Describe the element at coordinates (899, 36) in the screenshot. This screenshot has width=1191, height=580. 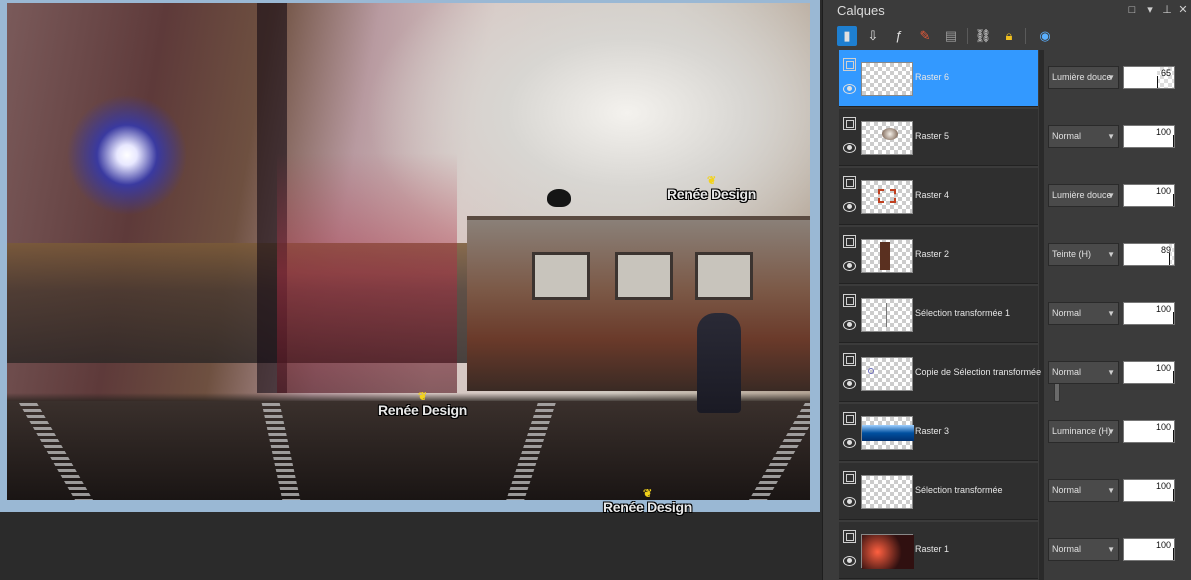
I see `new-adjustment-layer-icon: ƒ` at that location.